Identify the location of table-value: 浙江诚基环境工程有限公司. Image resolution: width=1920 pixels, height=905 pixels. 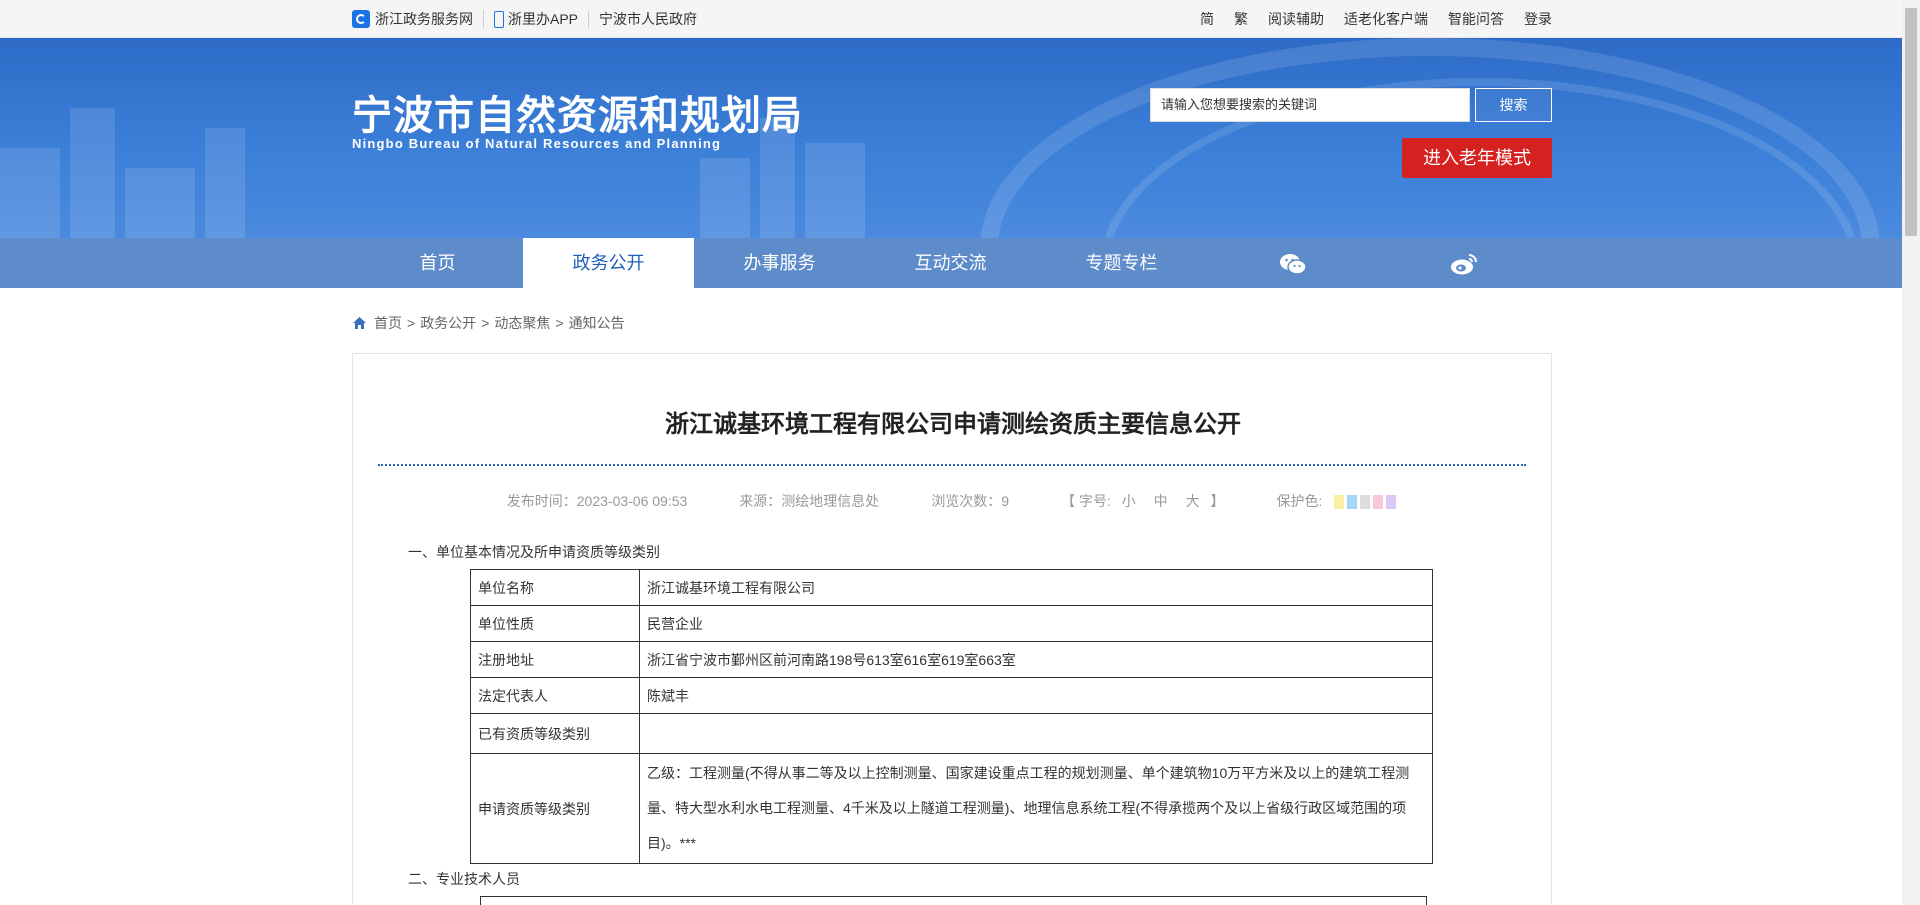
(1036, 587).